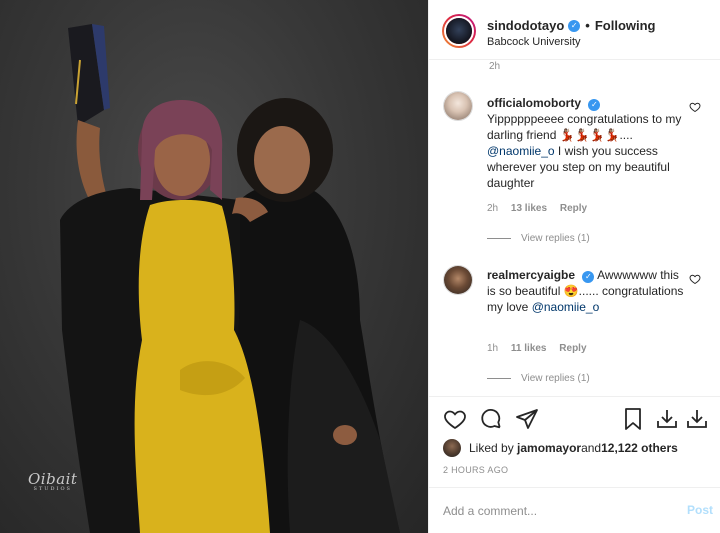 Image resolution: width=720 pixels, height=533 pixels. I want to click on liker-avatar, so click(452, 448).